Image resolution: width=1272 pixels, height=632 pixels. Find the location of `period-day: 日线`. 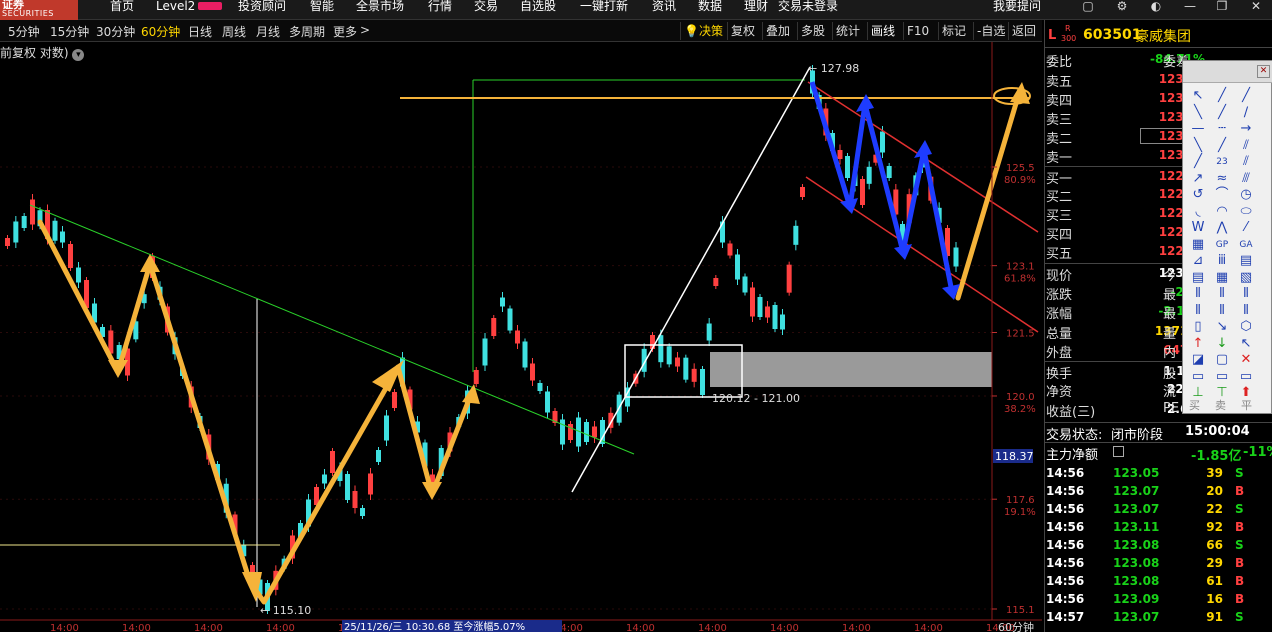

period-day: 日线 is located at coordinates (200, 31).